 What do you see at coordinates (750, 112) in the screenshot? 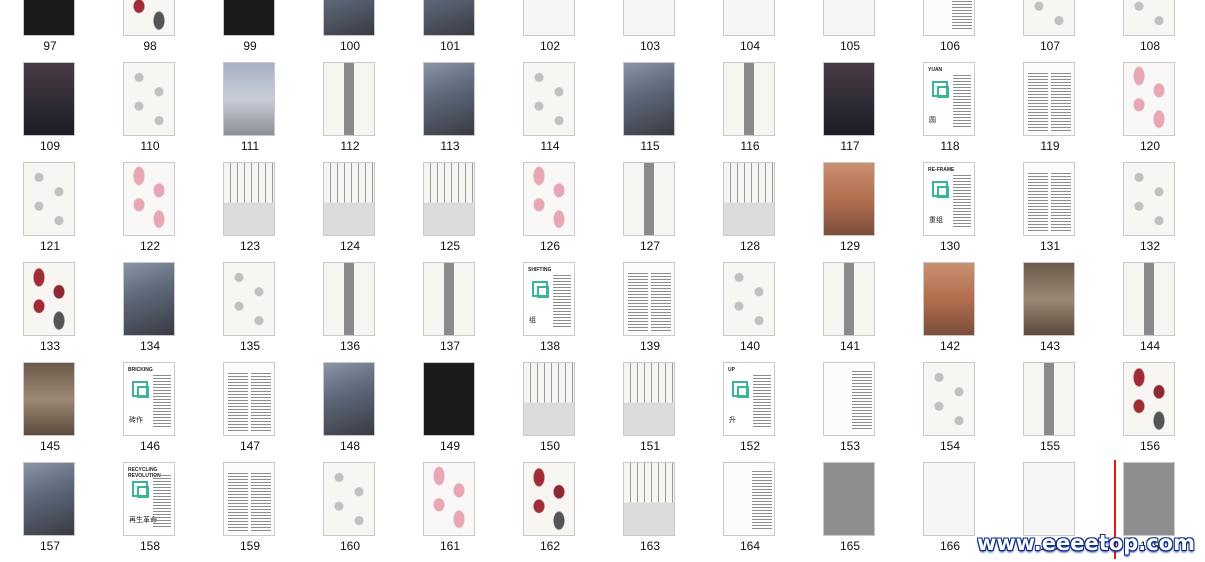
I see `page-thumbnail: 116` at bounding box center [750, 112].